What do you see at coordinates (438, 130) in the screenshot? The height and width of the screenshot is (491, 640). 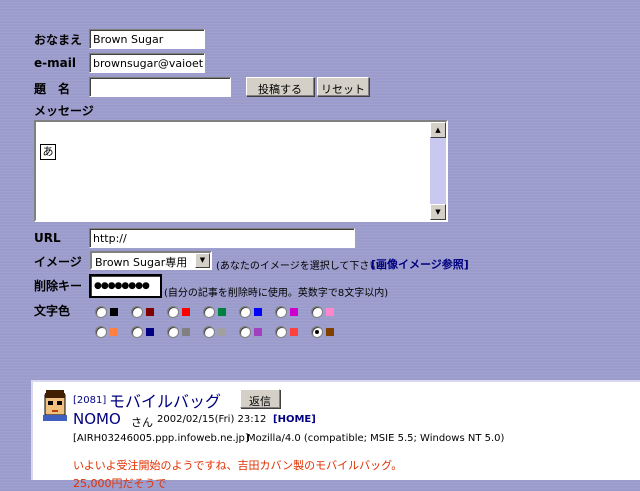 I see `scroll-up-icon: ▲` at bounding box center [438, 130].